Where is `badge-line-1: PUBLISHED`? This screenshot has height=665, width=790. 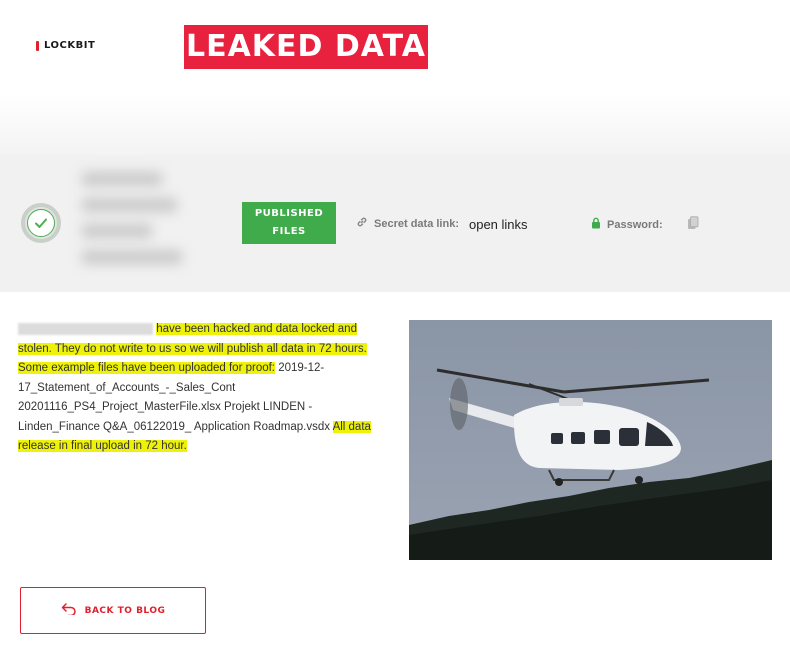
badge-line-1: PUBLISHED is located at coordinates (289, 213).